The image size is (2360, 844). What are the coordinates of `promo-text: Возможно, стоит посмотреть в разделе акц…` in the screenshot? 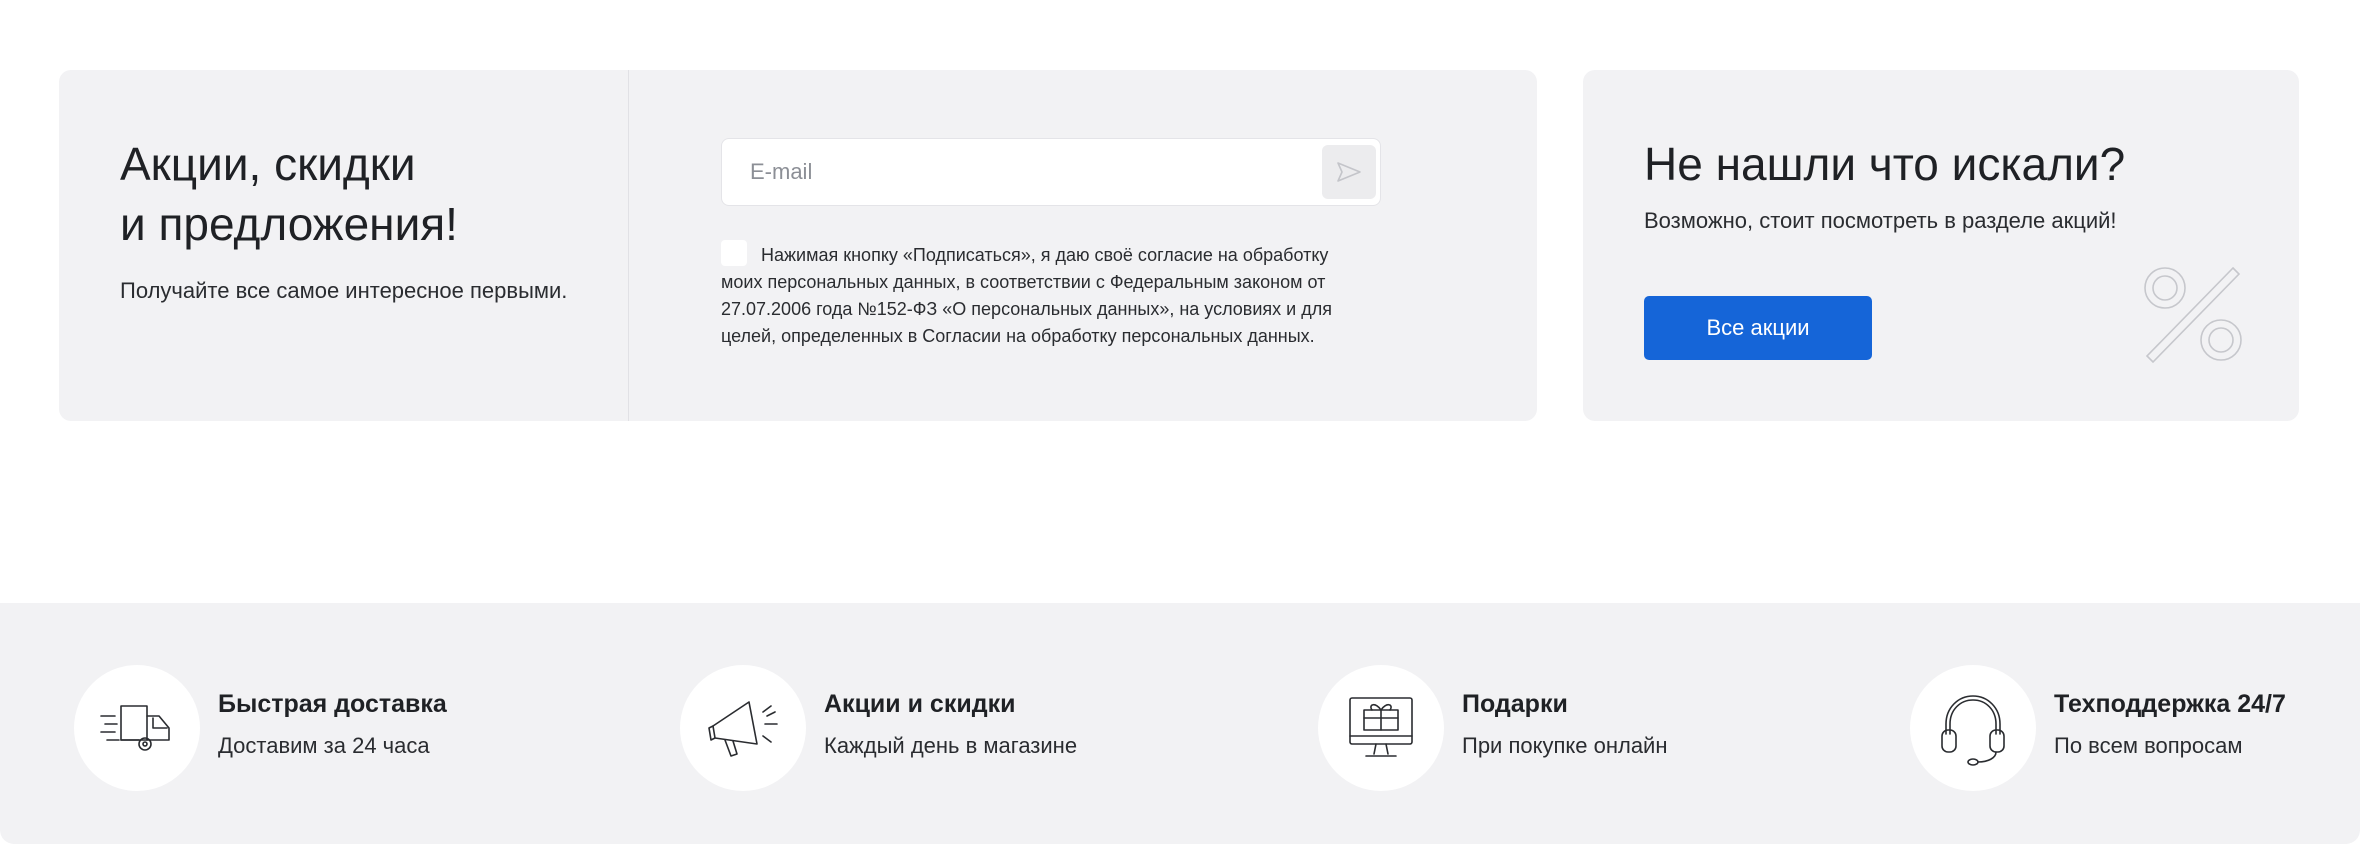 It's located at (1880, 220).